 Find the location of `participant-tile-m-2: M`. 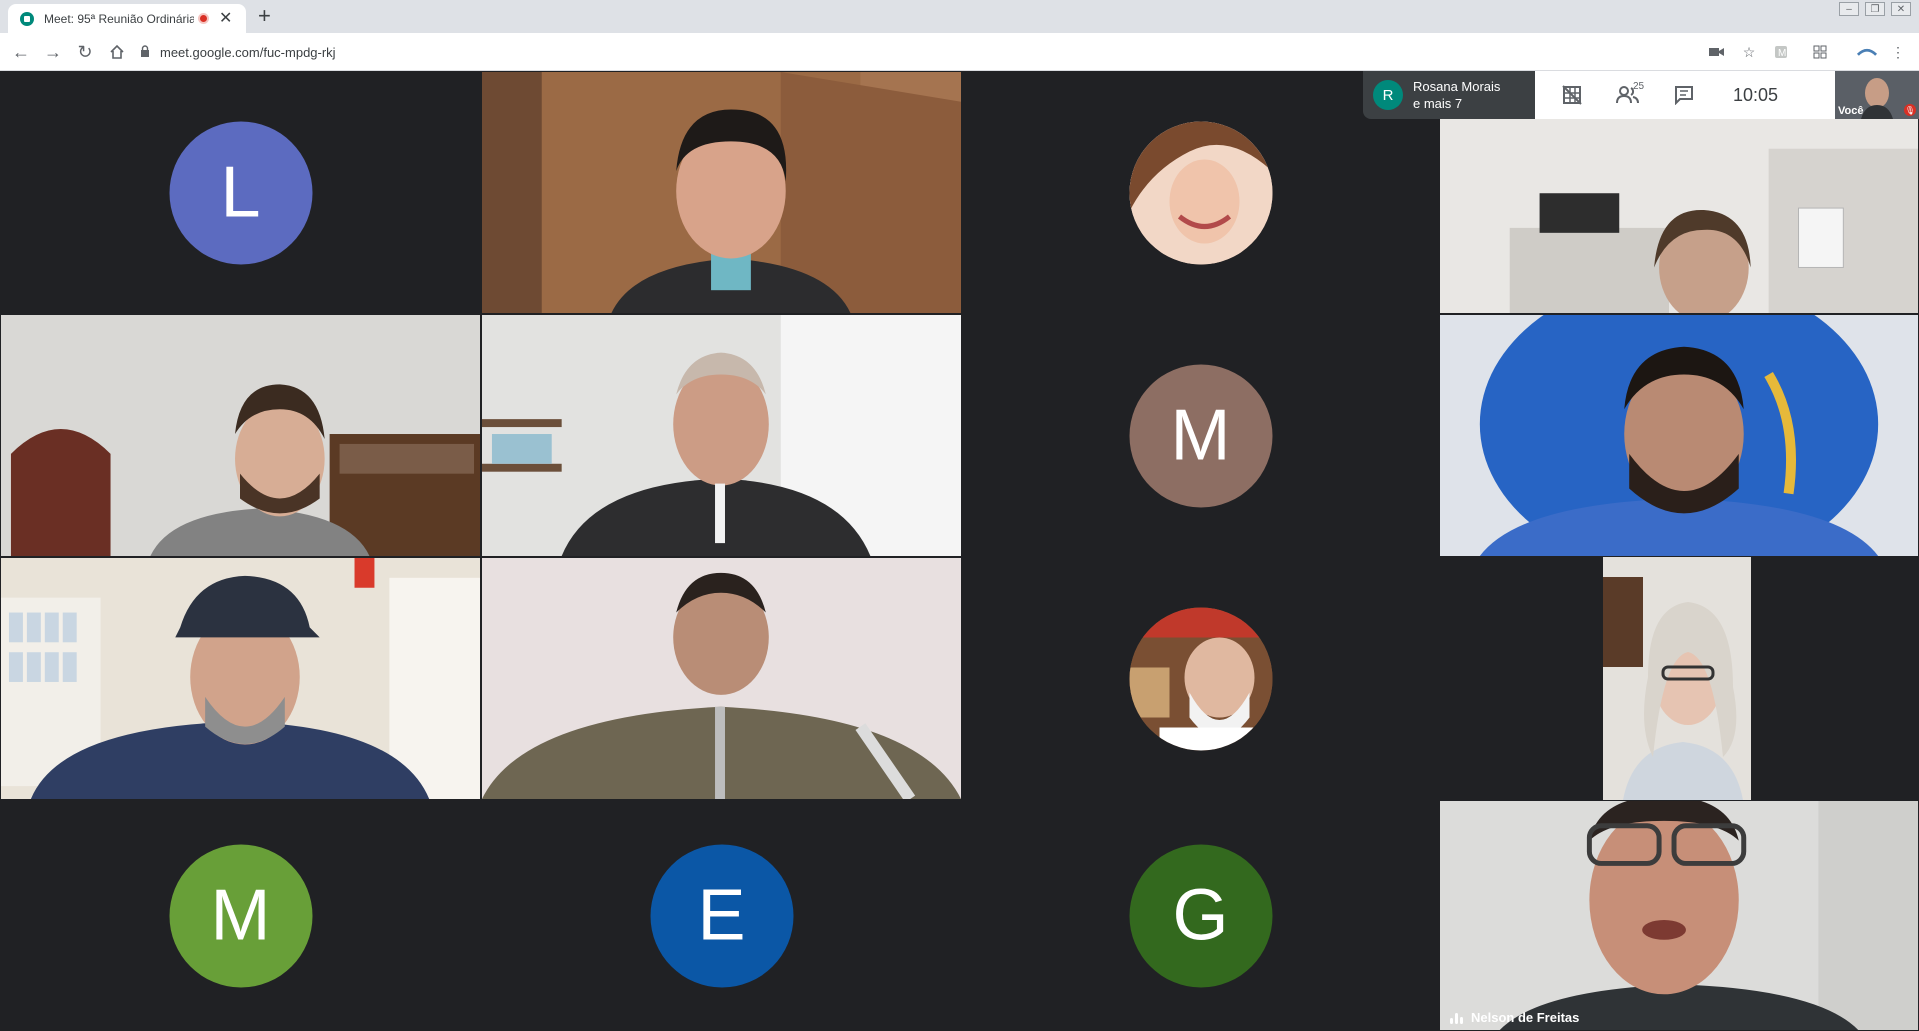

participant-tile-m-2: M is located at coordinates (240, 915).